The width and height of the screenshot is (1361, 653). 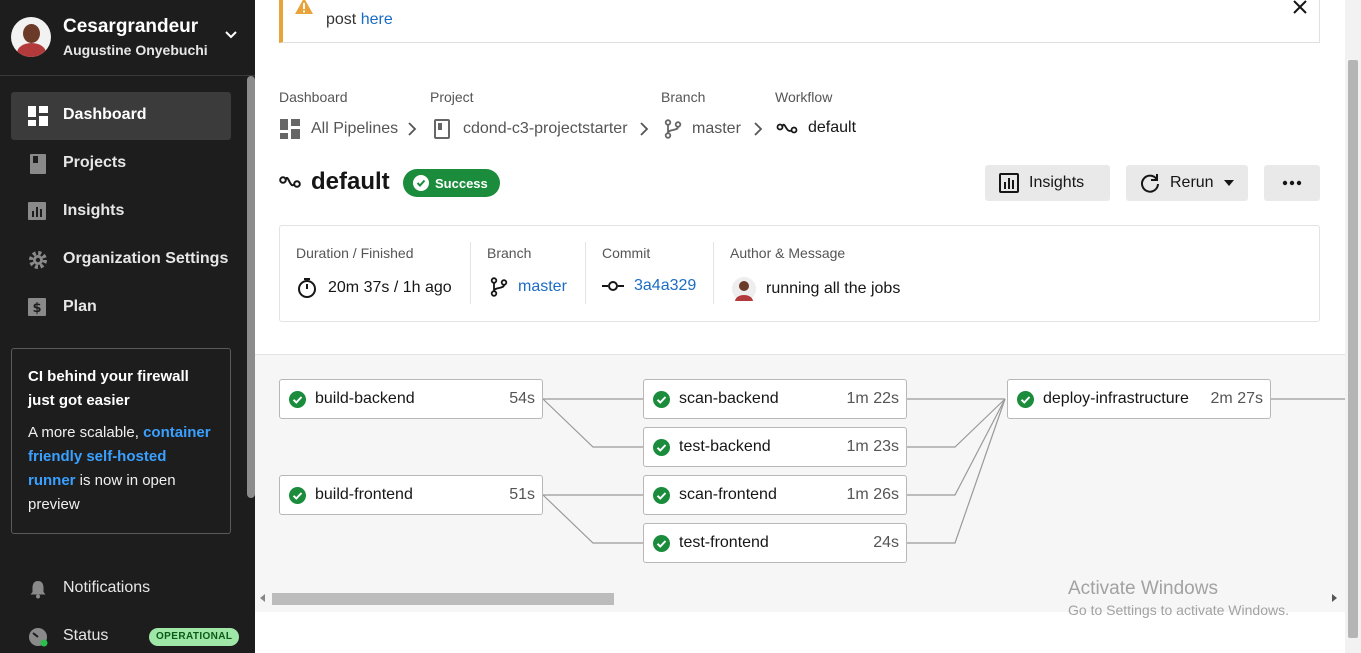 I want to click on warning-icon, so click(x=304, y=7).